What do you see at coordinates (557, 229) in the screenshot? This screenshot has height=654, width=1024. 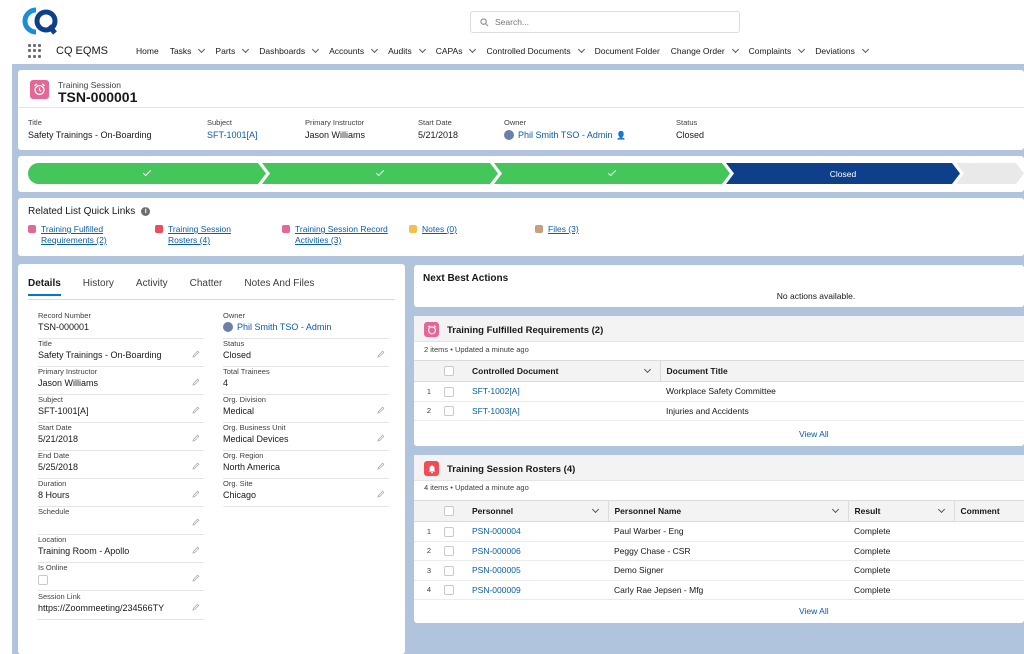 I see `quick-link: Files (3)` at bounding box center [557, 229].